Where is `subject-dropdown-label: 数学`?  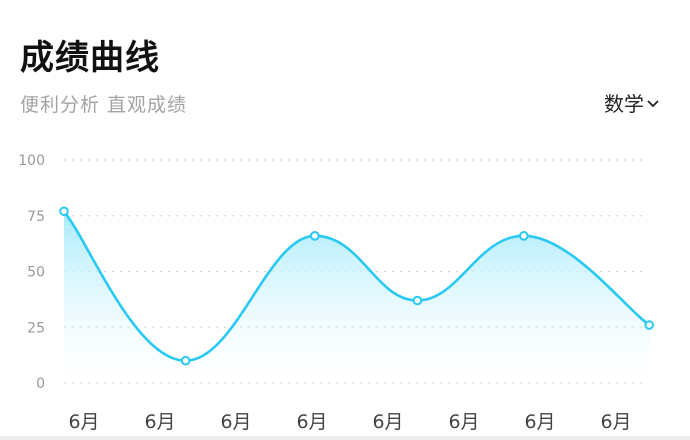 subject-dropdown-label: 数学 is located at coordinates (624, 104).